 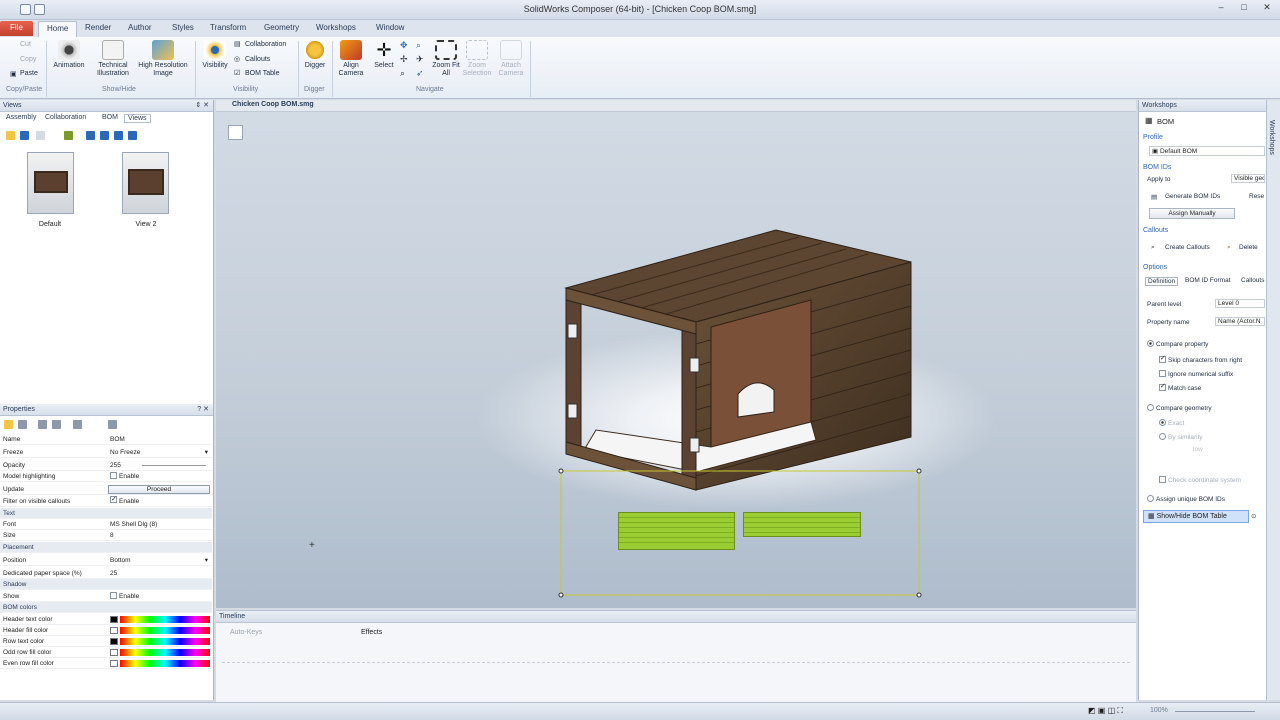 I want to click on tab-author: Author, so click(x=140, y=27).